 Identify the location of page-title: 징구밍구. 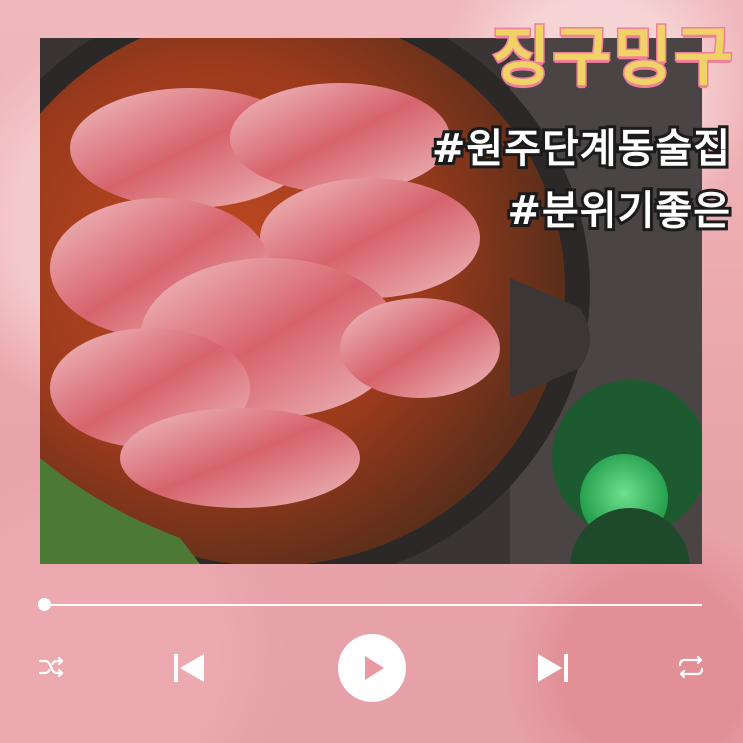
(612, 58).